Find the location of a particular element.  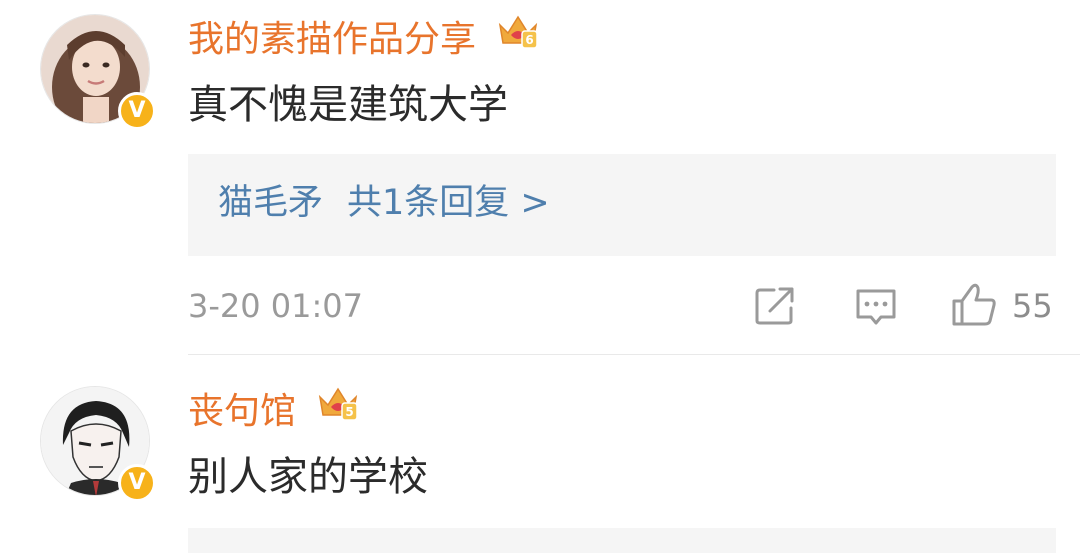

comment-text: 真不愧是建筑大学 is located at coordinates (348, 105).